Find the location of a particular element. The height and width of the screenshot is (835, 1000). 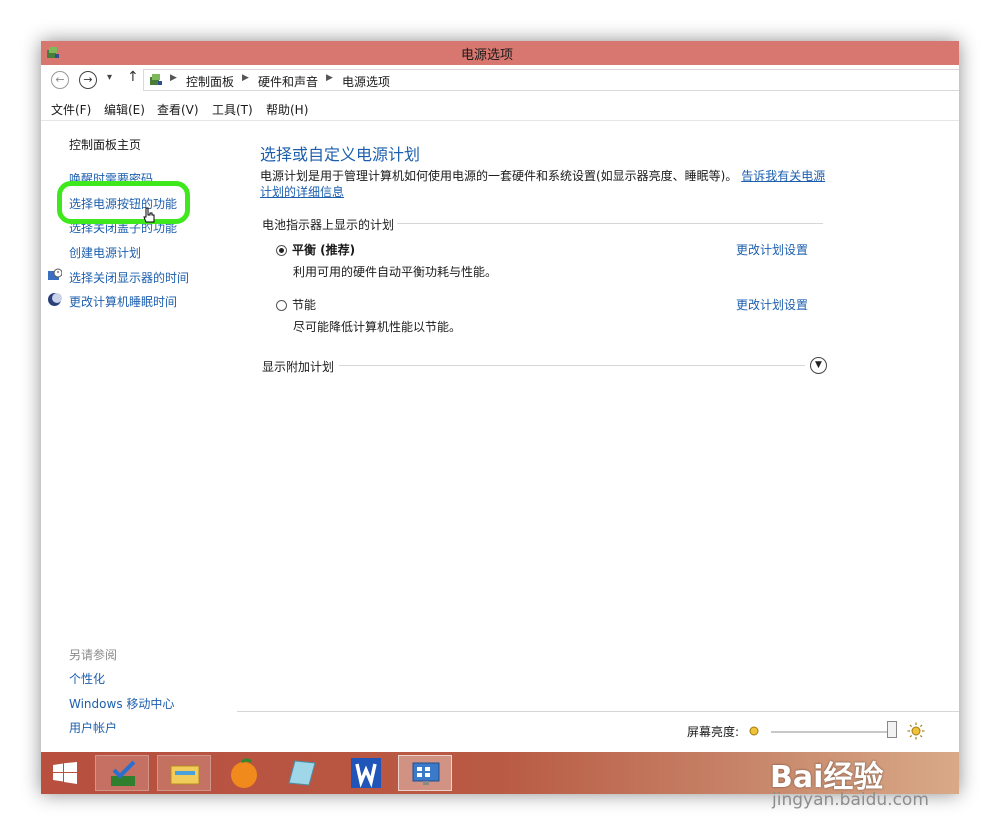

plan-balanced-desc: 利用可用的硬件自动平衡功耗与性能。 is located at coordinates (395, 272).